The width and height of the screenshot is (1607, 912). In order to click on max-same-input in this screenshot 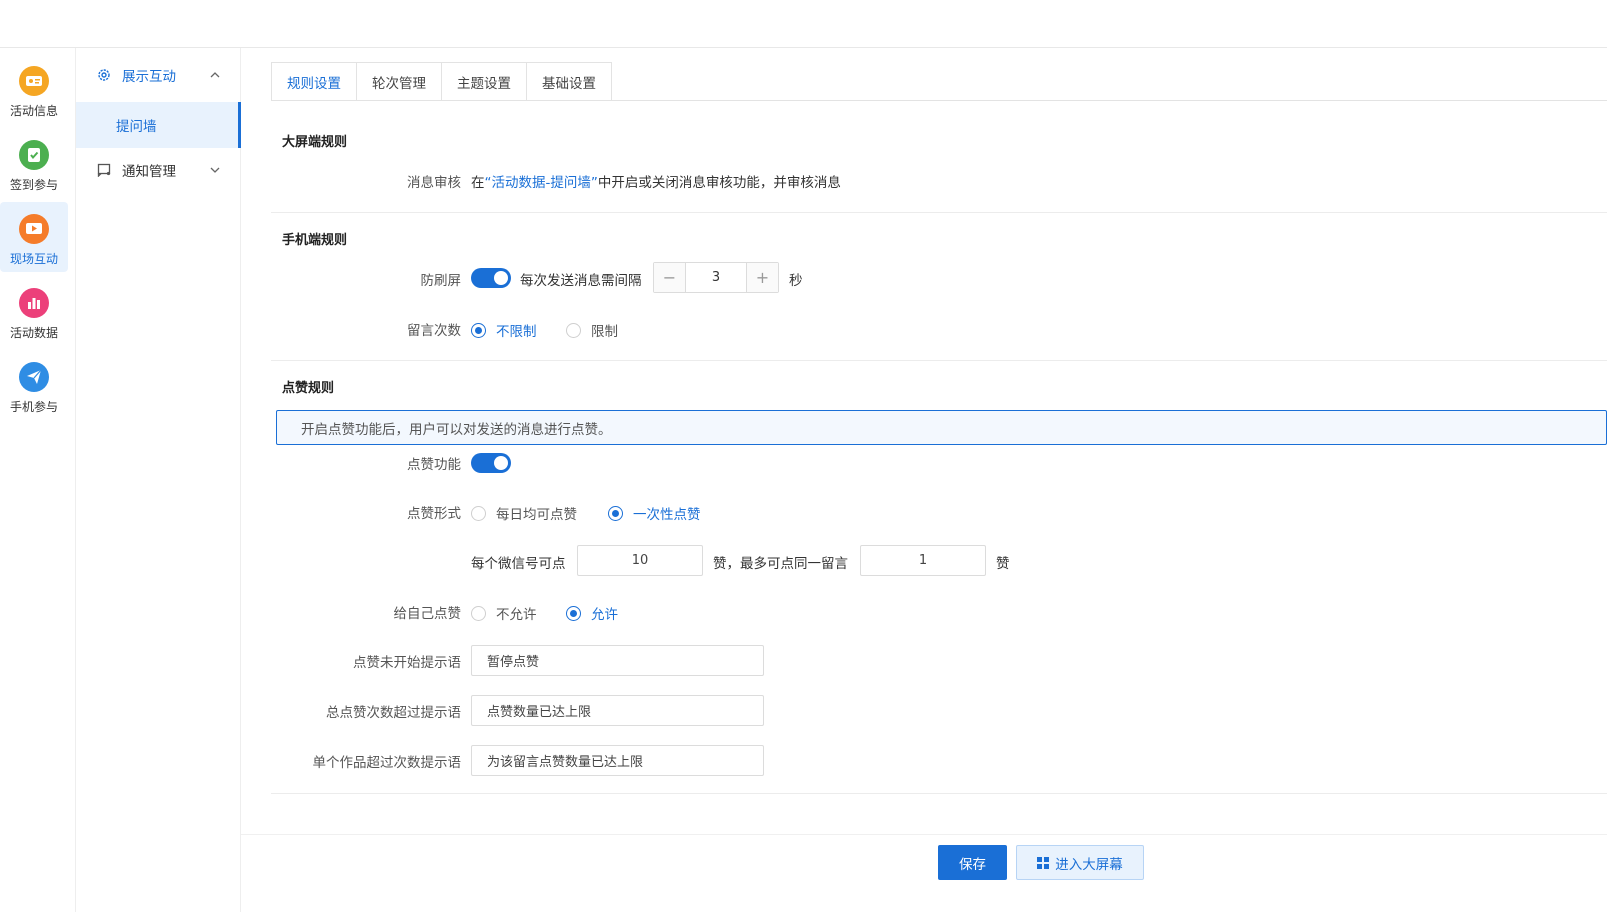, I will do `click(923, 560)`.